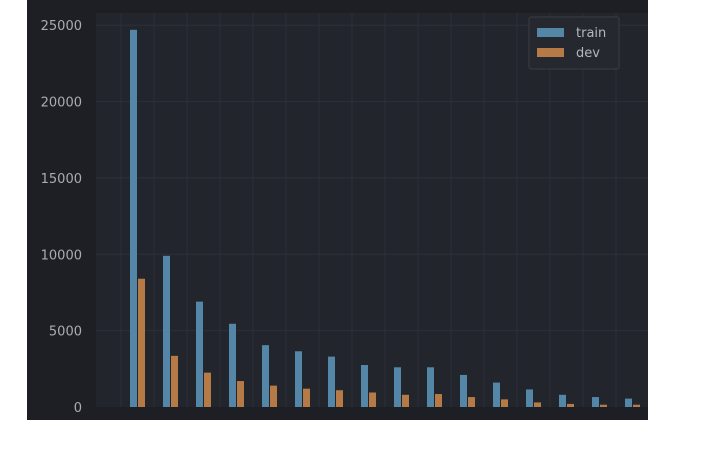 Image resolution: width=720 pixels, height=450 pixels. What do you see at coordinates (550, 52) in the screenshot?
I see `legend-swatch-dev` at bounding box center [550, 52].